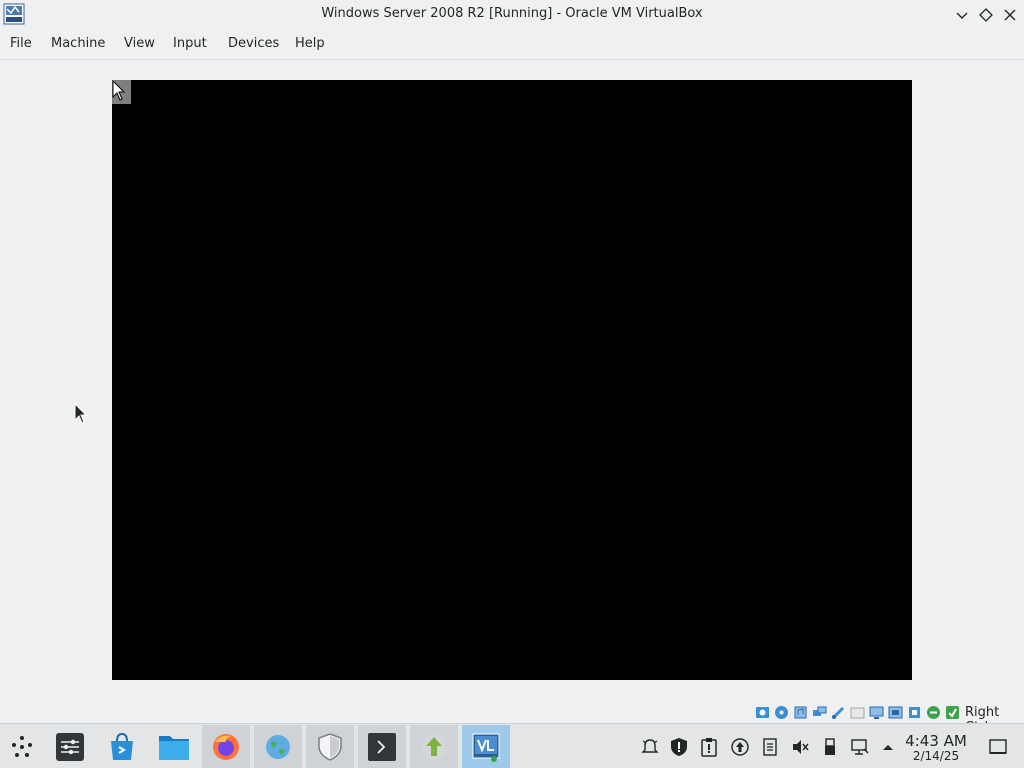 This screenshot has width=1024, height=768. I want to click on menu-machine: Machine, so click(78, 43).